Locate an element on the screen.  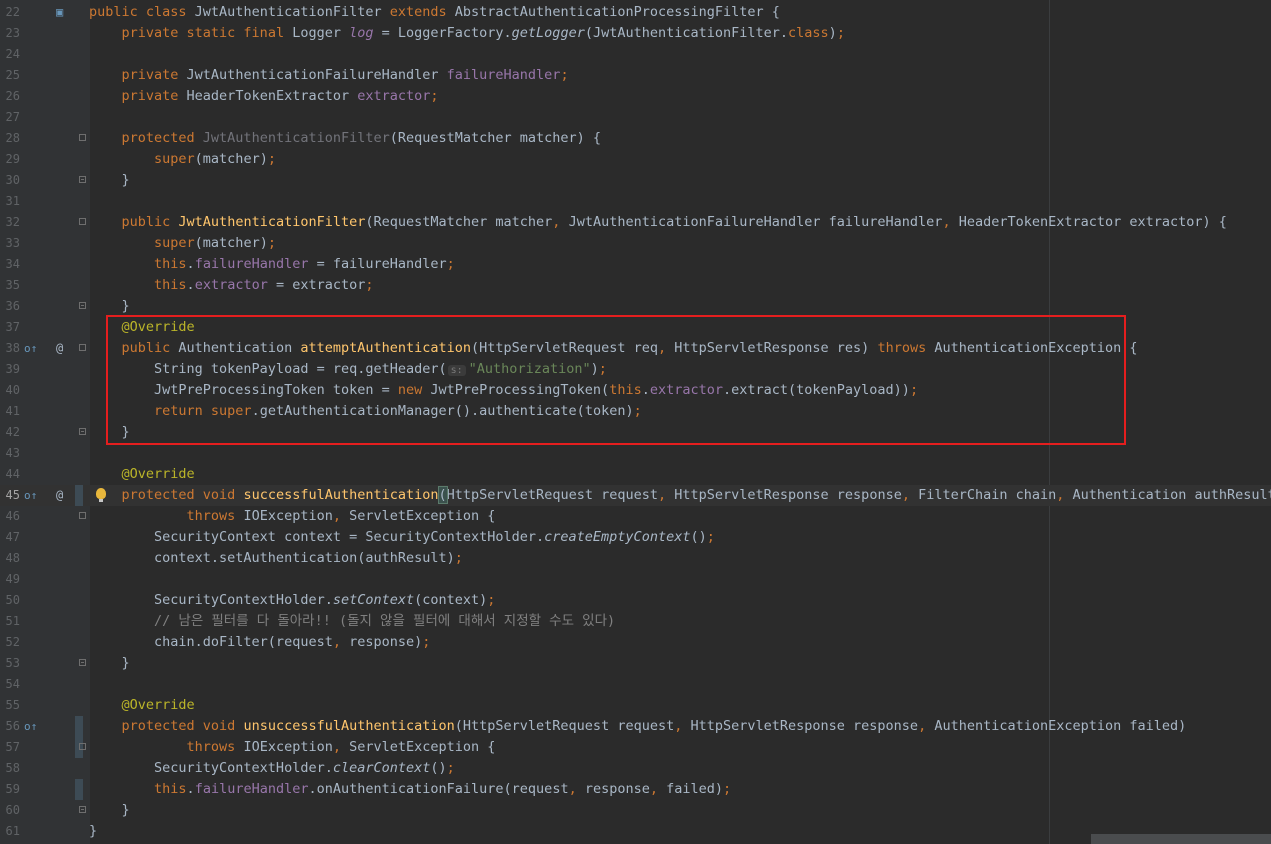
line-number: 27 is located at coordinates (12, 117).